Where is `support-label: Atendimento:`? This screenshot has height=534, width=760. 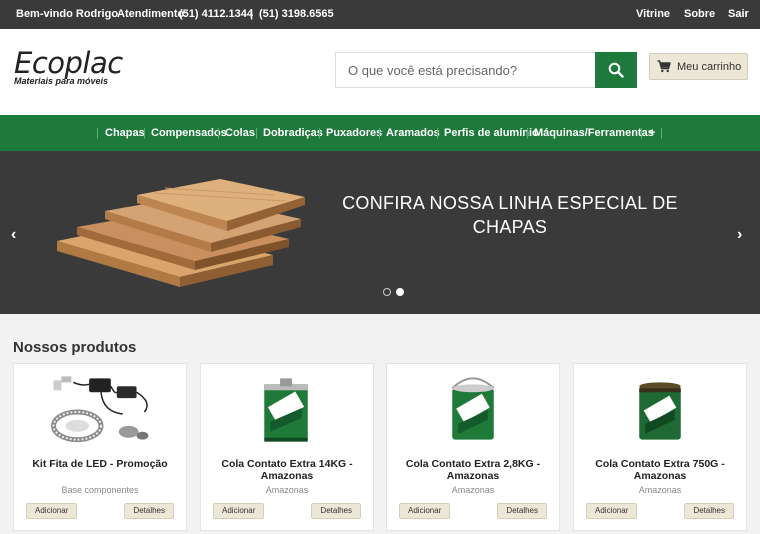
support-label: Atendimento: is located at coordinates (152, 14).